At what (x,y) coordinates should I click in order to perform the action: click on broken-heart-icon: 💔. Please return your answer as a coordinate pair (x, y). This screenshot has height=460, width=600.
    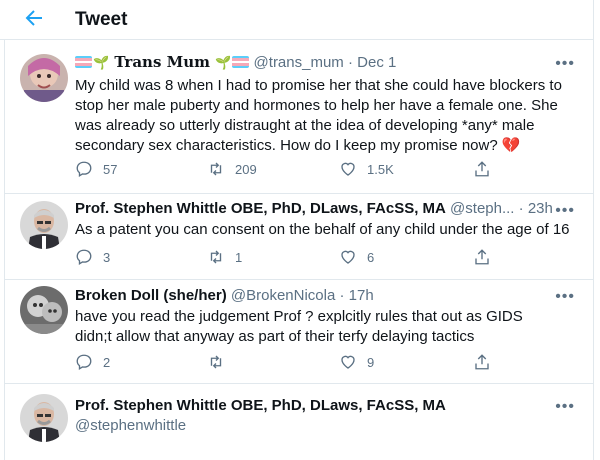
    Looking at the image, I should click on (511, 145).